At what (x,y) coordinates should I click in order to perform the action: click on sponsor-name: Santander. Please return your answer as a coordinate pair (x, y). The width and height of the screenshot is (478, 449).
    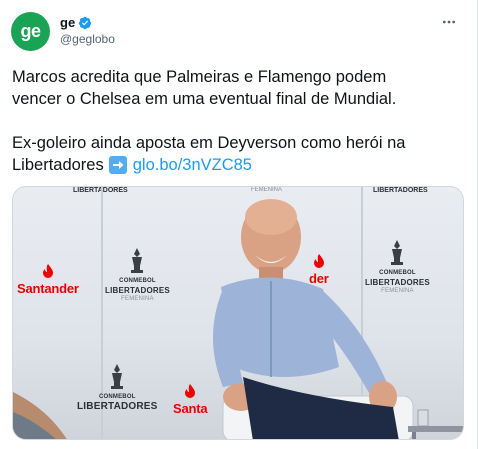
    Looking at the image, I should click on (48, 288).